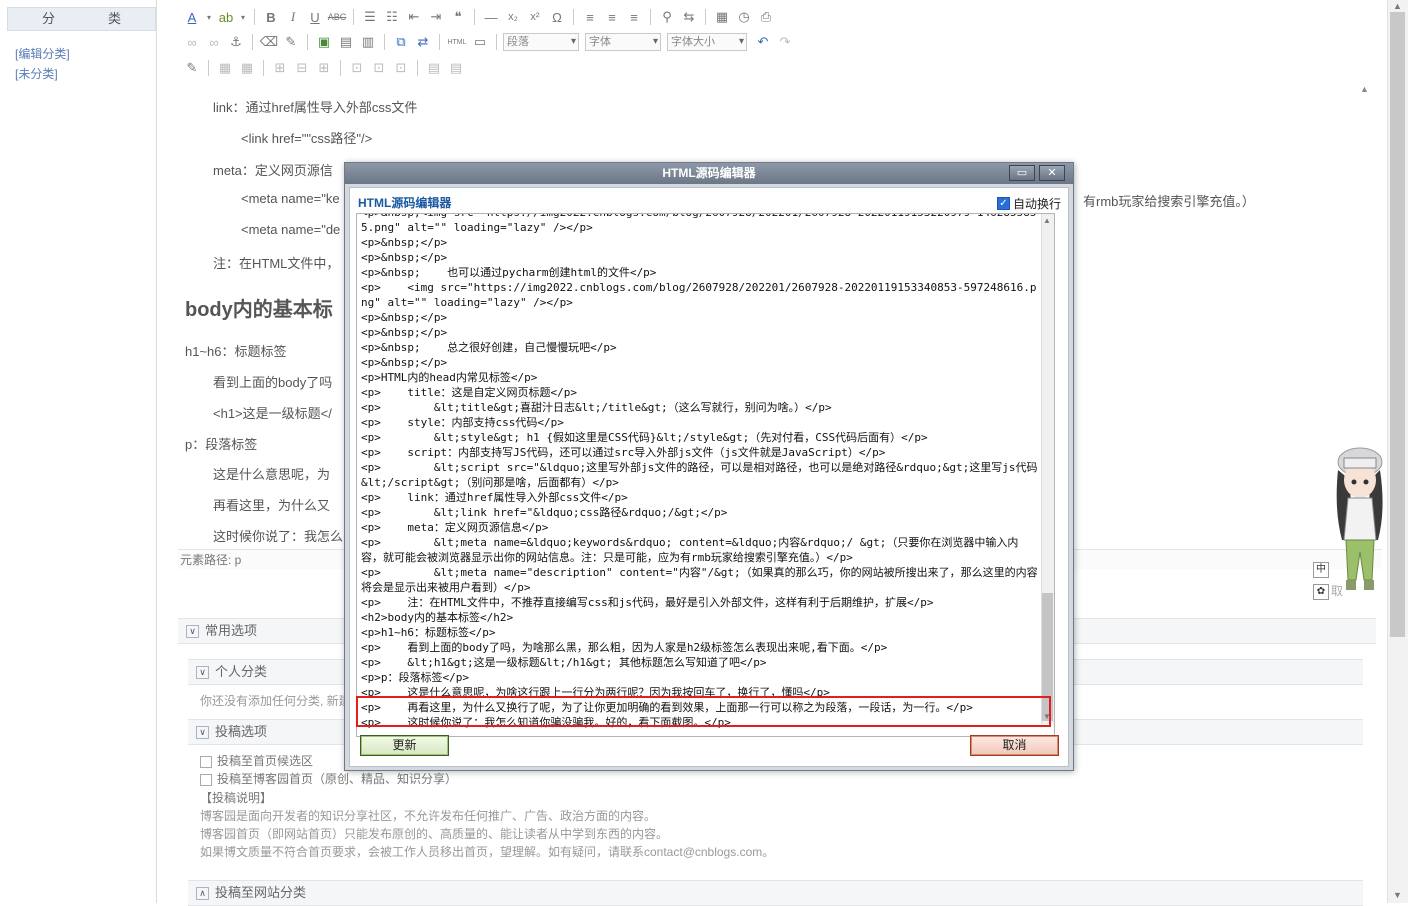  I want to click on anchor-icon: ⚓, so click(236, 42).